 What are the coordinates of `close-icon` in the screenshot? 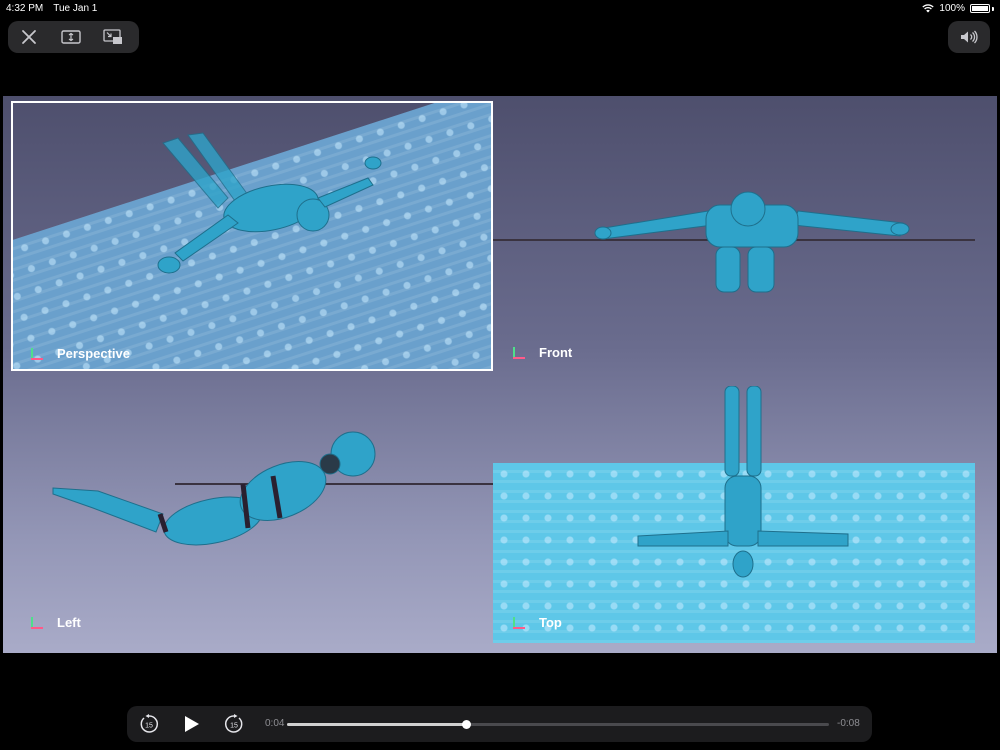 It's located at (29, 37).